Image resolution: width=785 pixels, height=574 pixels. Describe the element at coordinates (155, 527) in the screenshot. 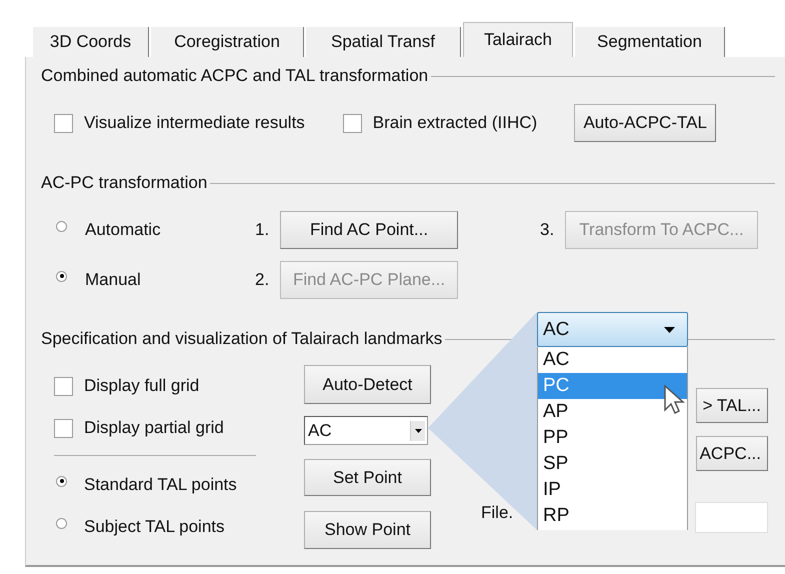

I see `radio-label: Subject TAL points` at that location.